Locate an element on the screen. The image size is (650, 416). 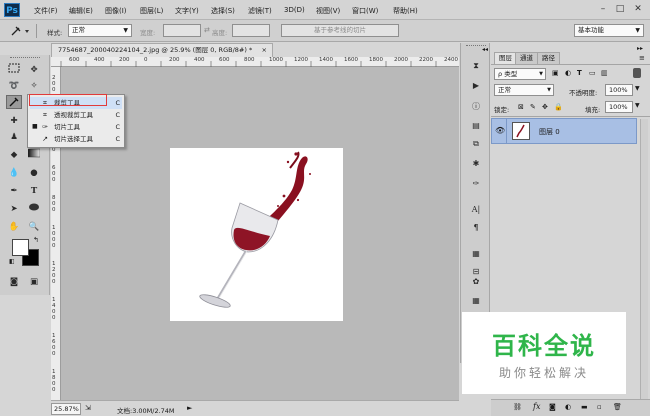
dodge-icon: ● is located at coordinates (34, 173).